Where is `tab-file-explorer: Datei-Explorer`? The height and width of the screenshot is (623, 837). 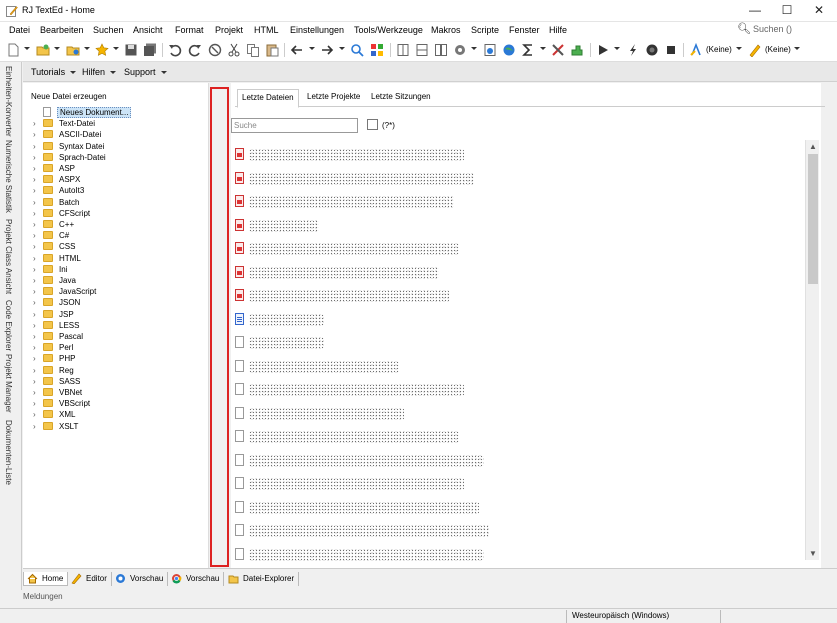
tab-file-explorer: Datei-Explorer is located at coordinates (262, 579).